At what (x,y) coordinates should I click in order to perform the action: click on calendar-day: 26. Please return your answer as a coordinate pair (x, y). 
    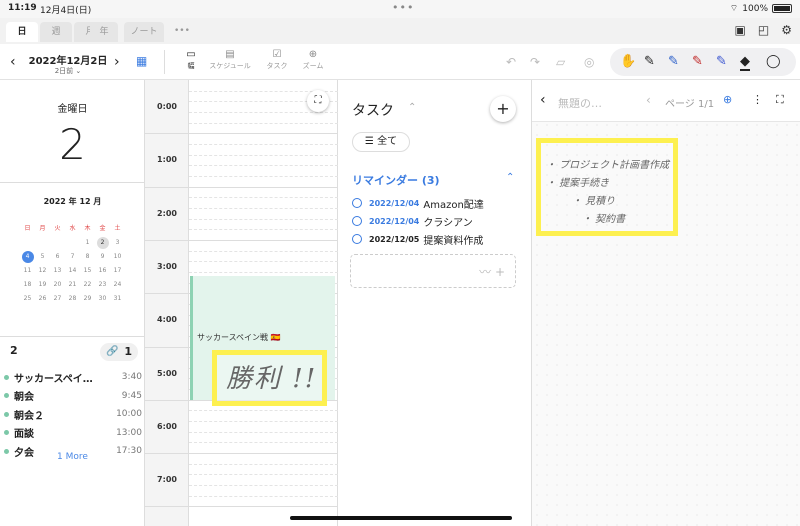
    Looking at the image, I should click on (42, 299).